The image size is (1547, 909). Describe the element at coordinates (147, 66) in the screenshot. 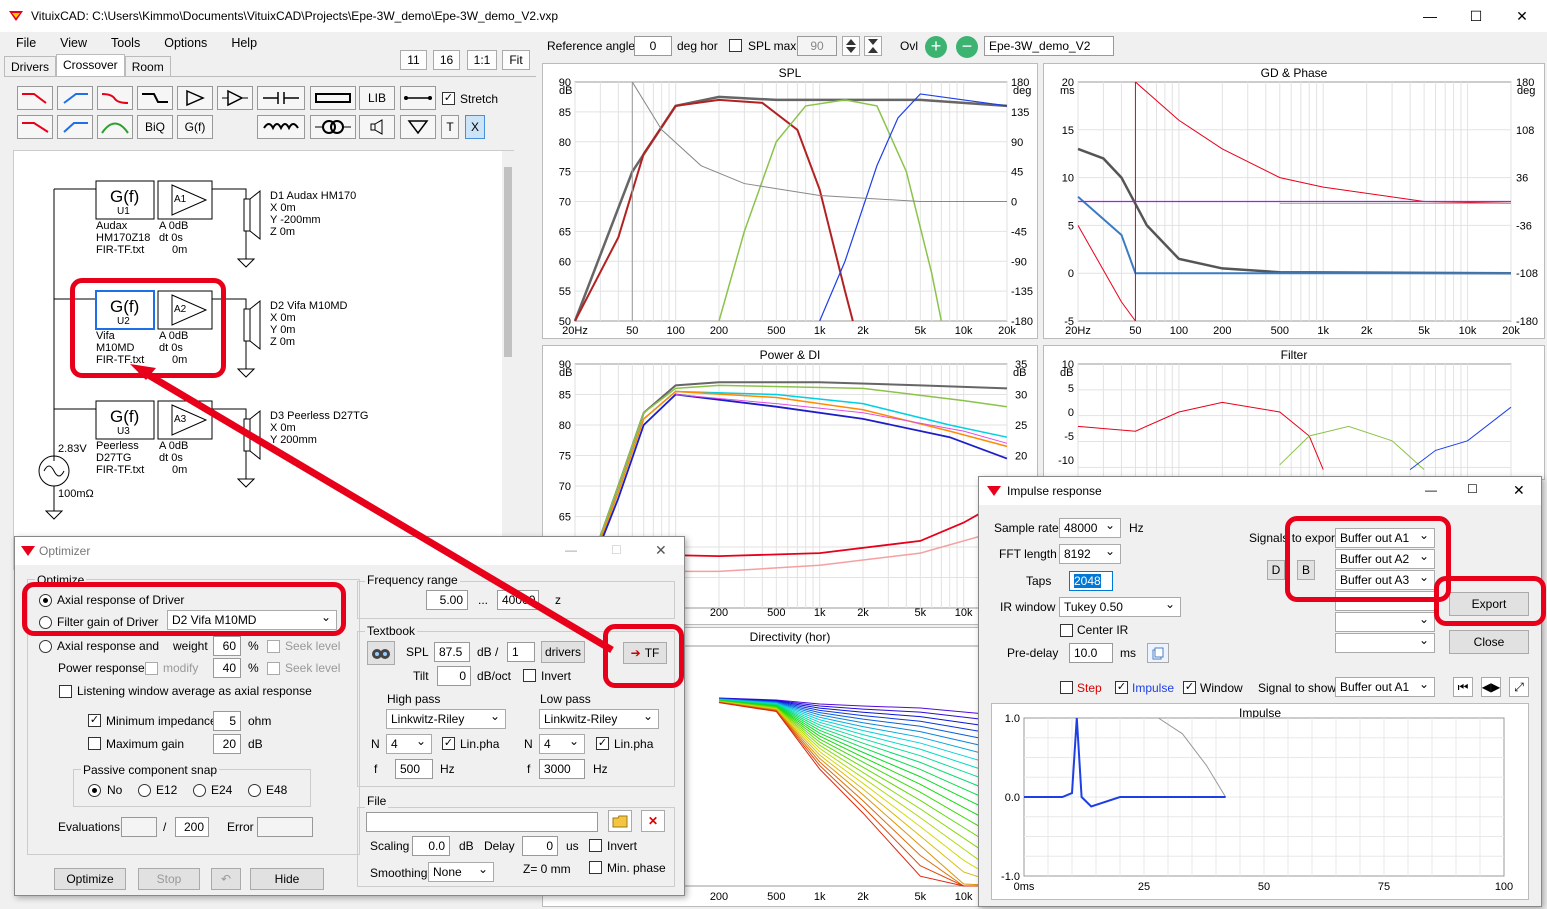

I see `tab-room: Room` at that location.